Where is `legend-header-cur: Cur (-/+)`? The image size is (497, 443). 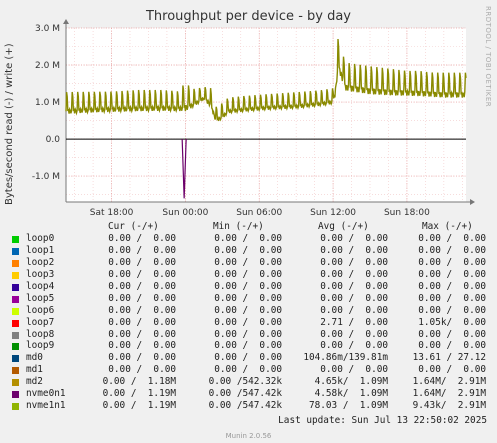 legend-header-cur: Cur (-/+) is located at coordinates (133, 226).